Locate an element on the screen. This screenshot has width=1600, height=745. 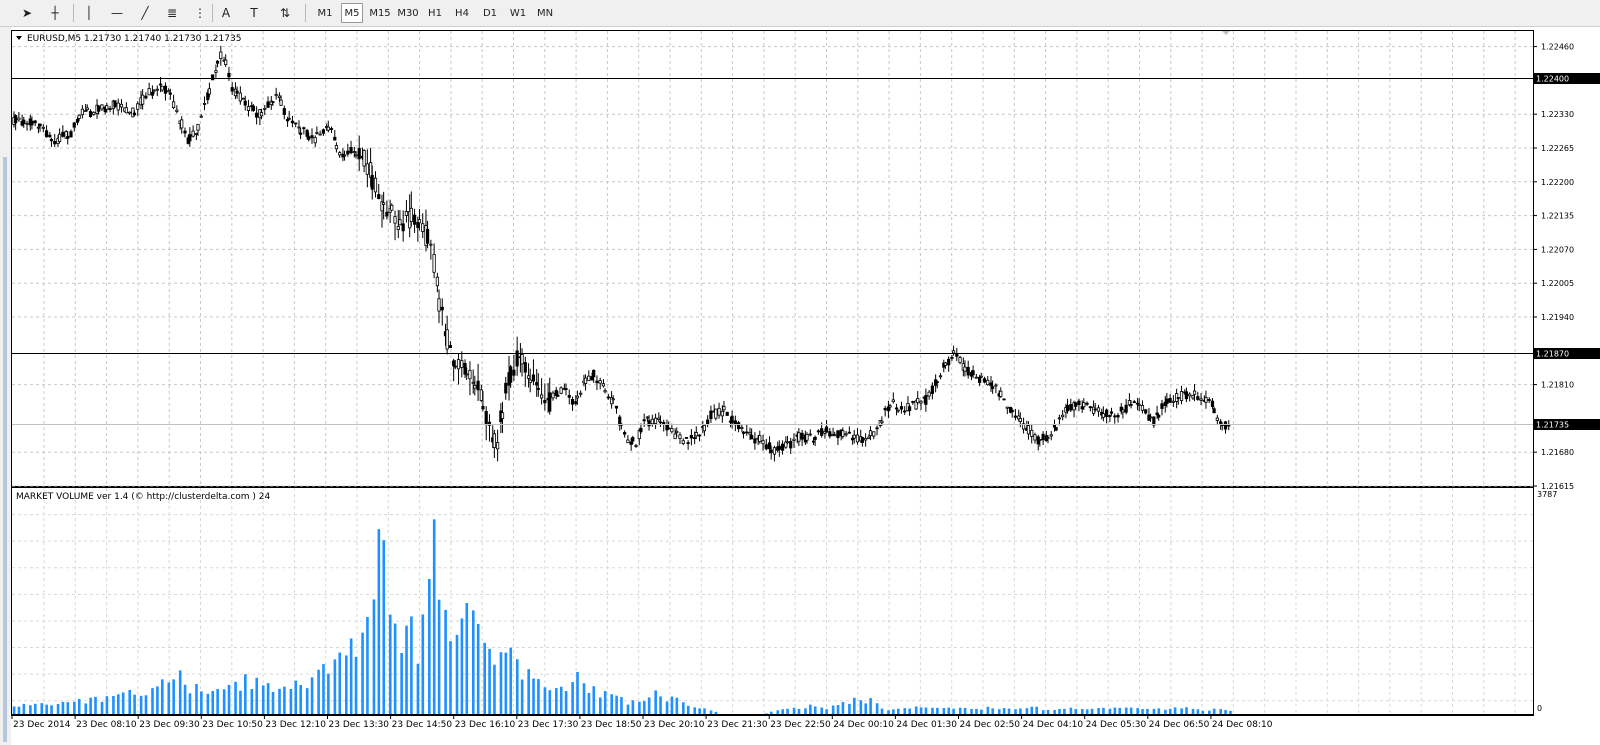
shift-marker-icon is located at coordinates (1226, 33).